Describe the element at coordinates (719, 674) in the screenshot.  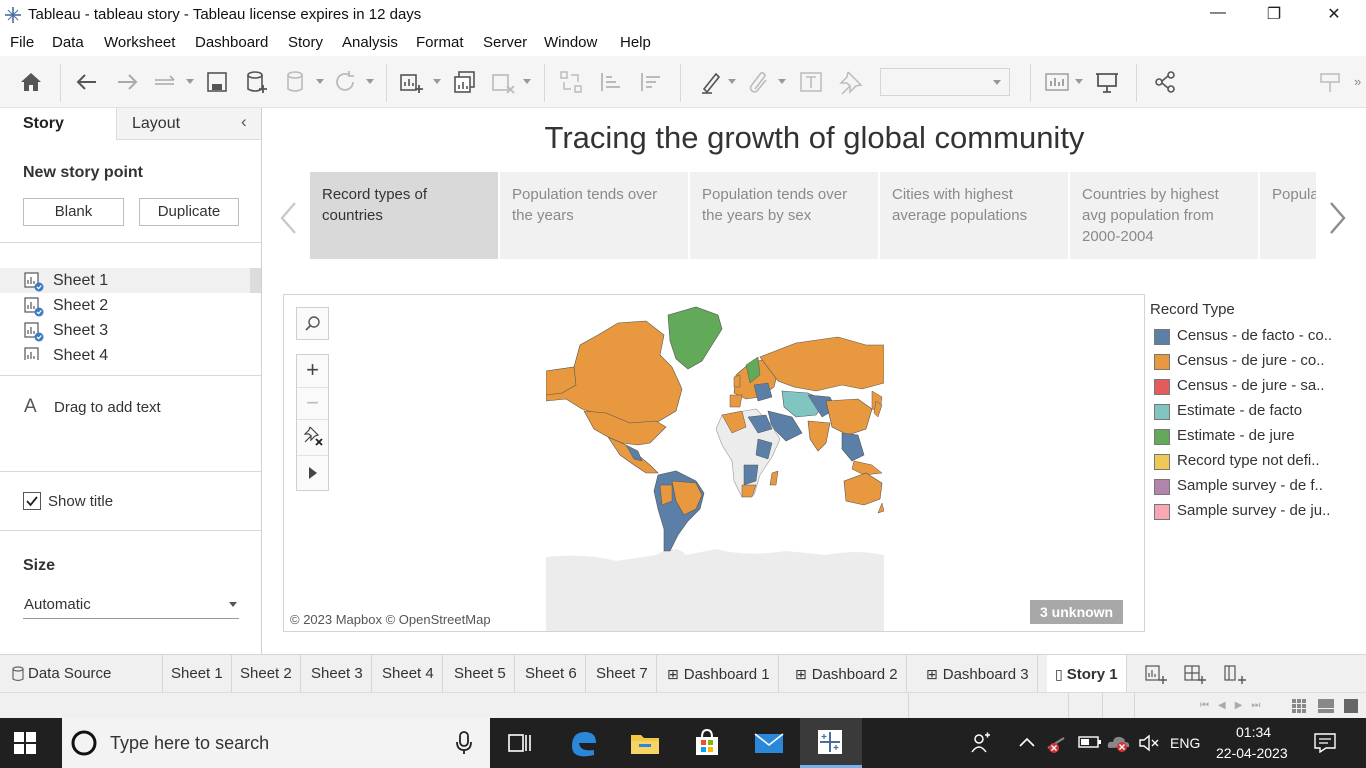
I see `tab-dashboard-1: ⊞ Dashboard 1` at that location.